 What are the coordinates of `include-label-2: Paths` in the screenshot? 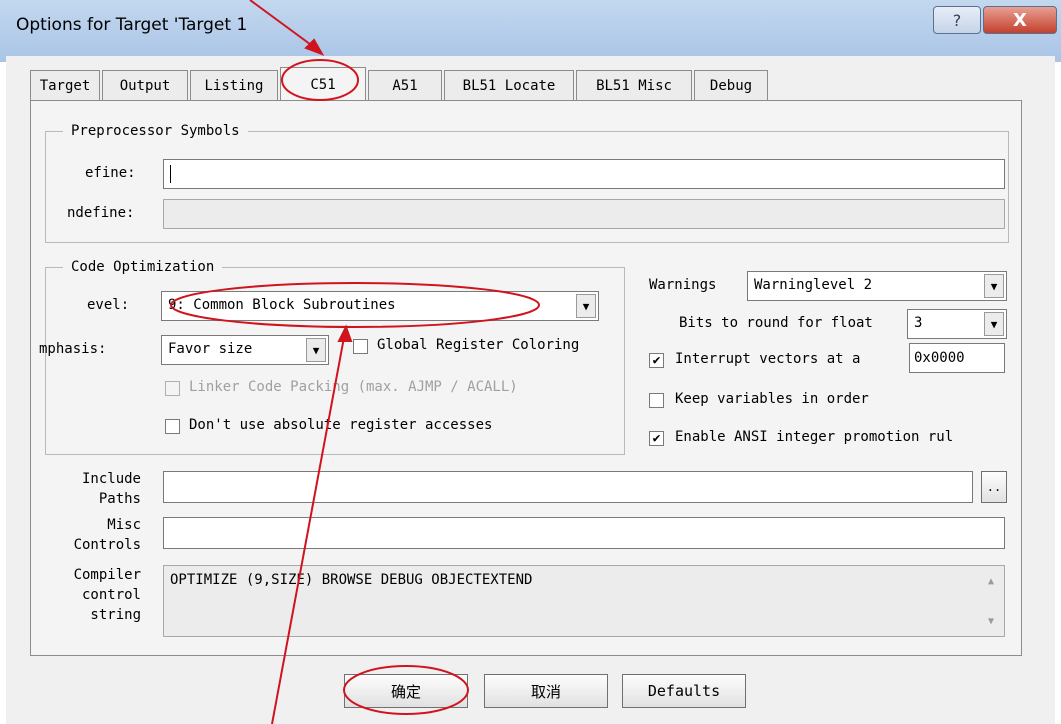 It's located at (119, 499).